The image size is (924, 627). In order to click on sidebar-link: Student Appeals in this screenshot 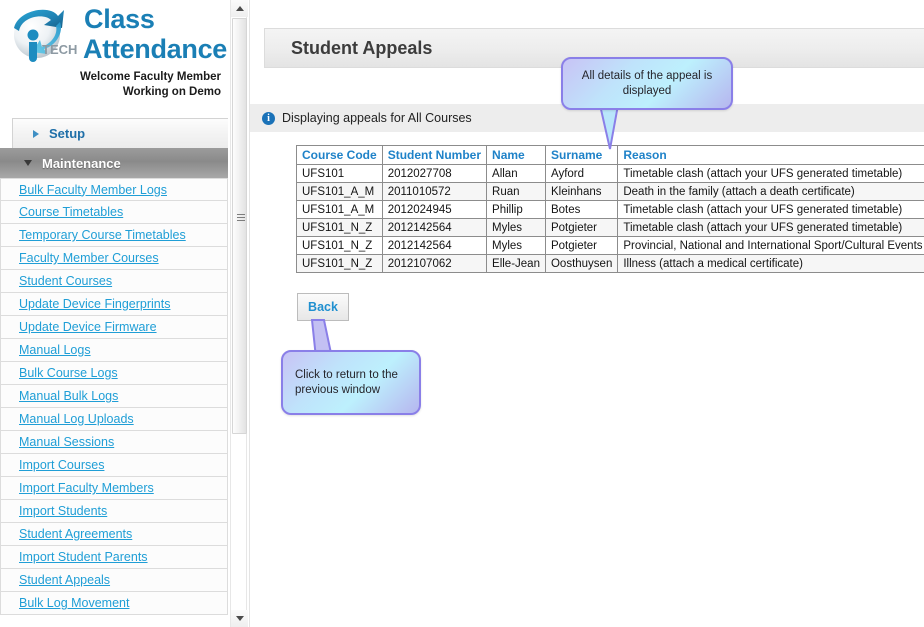, I will do `click(64, 580)`.